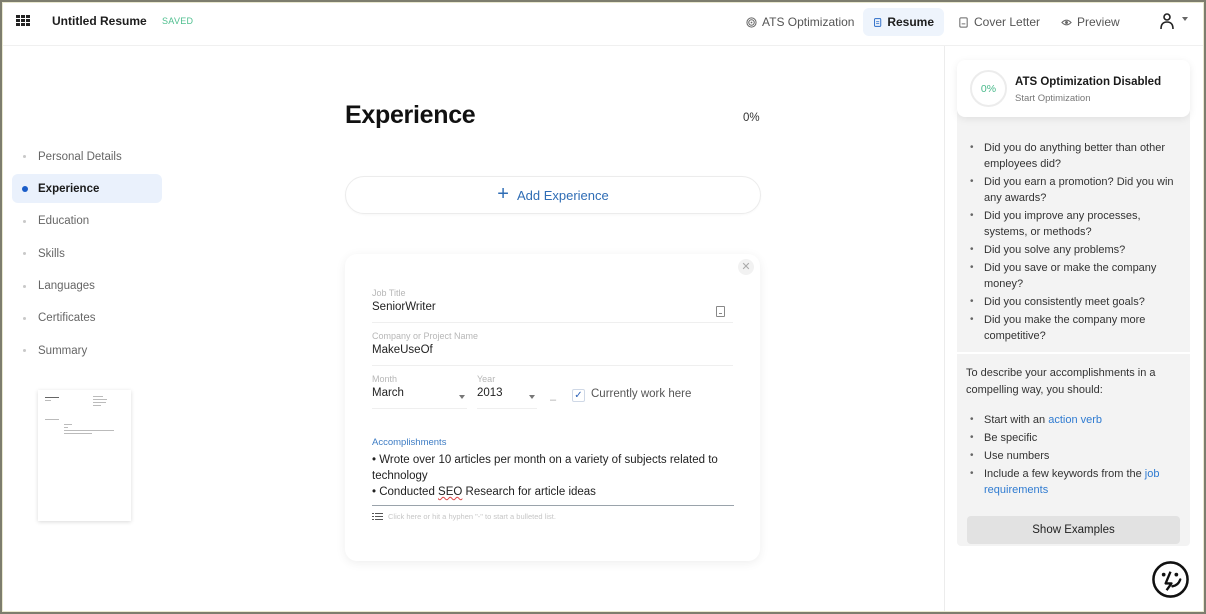 Image resolution: width=1206 pixels, height=614 pixels. I want to click on text-segment: Research for article ideas, so click(529, 492).